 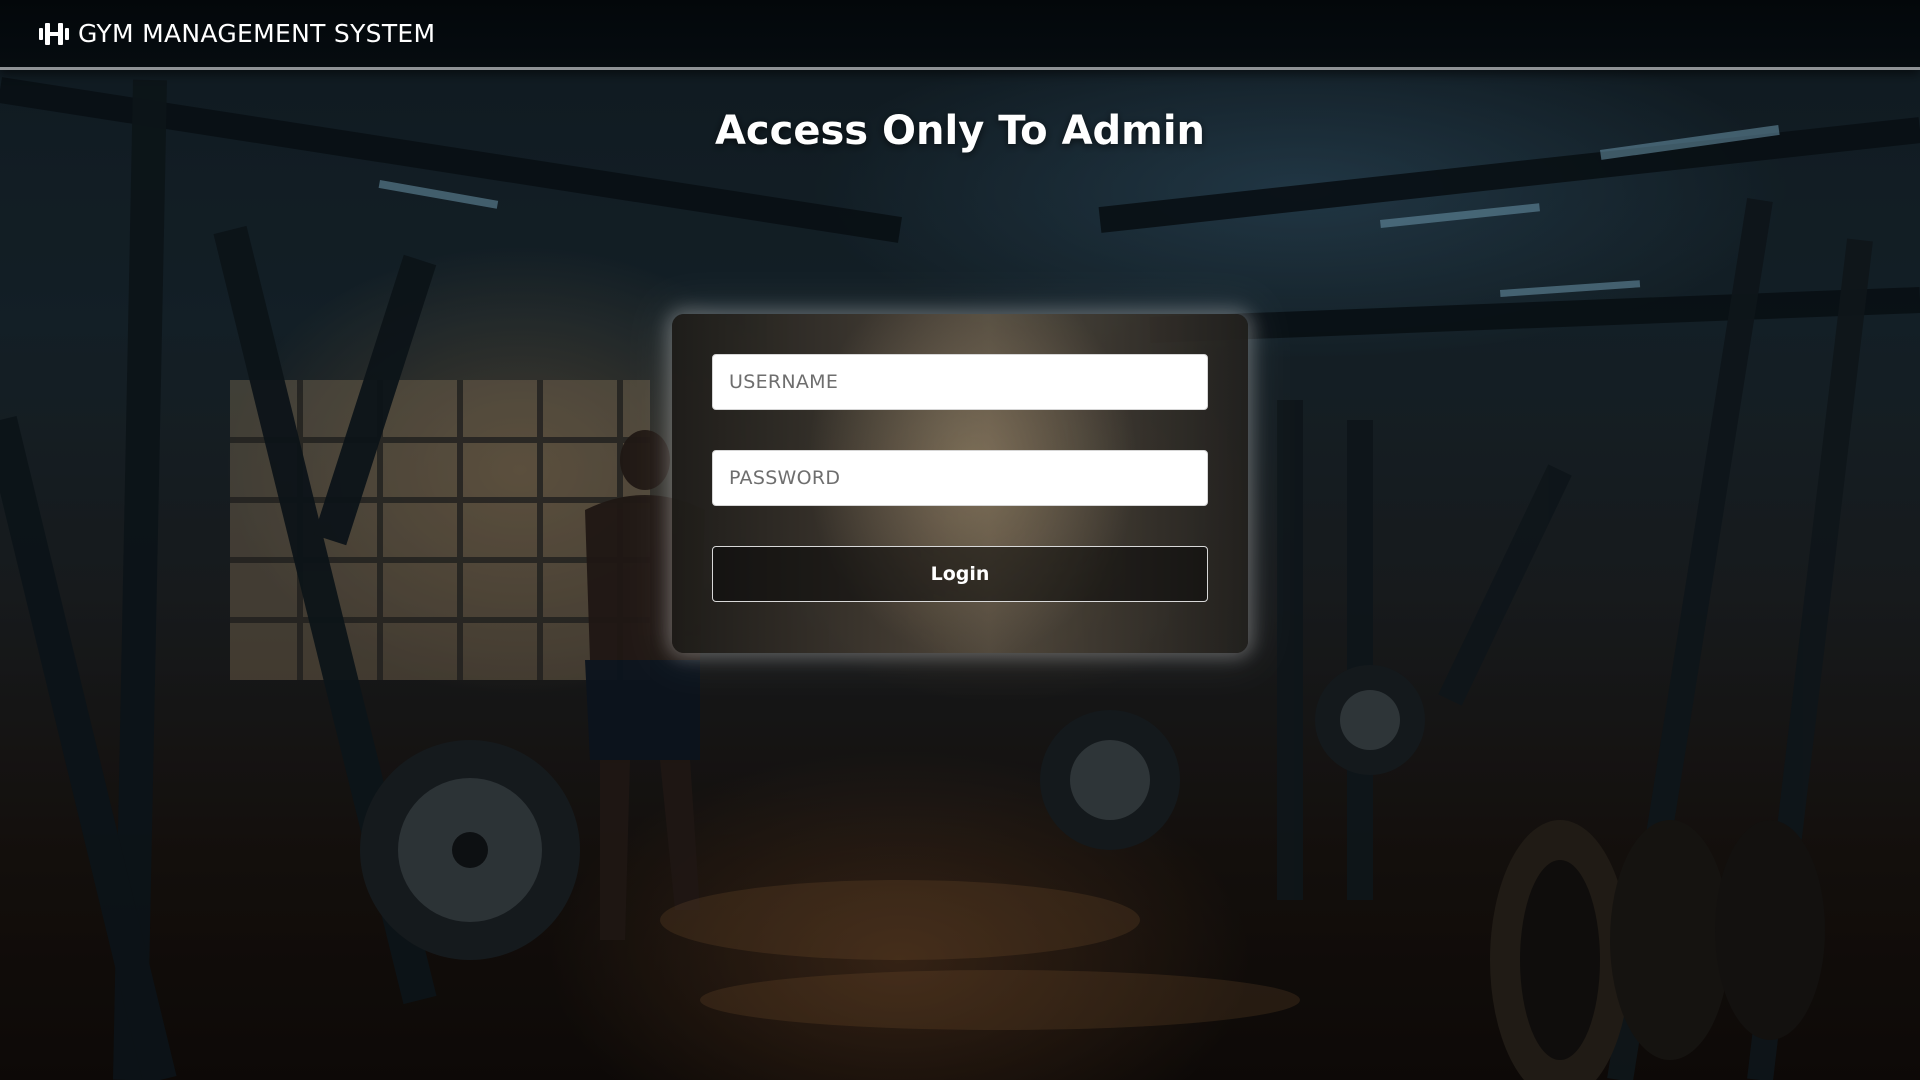 I want to click on dumbbell-icon, so click(x=54, y=34).